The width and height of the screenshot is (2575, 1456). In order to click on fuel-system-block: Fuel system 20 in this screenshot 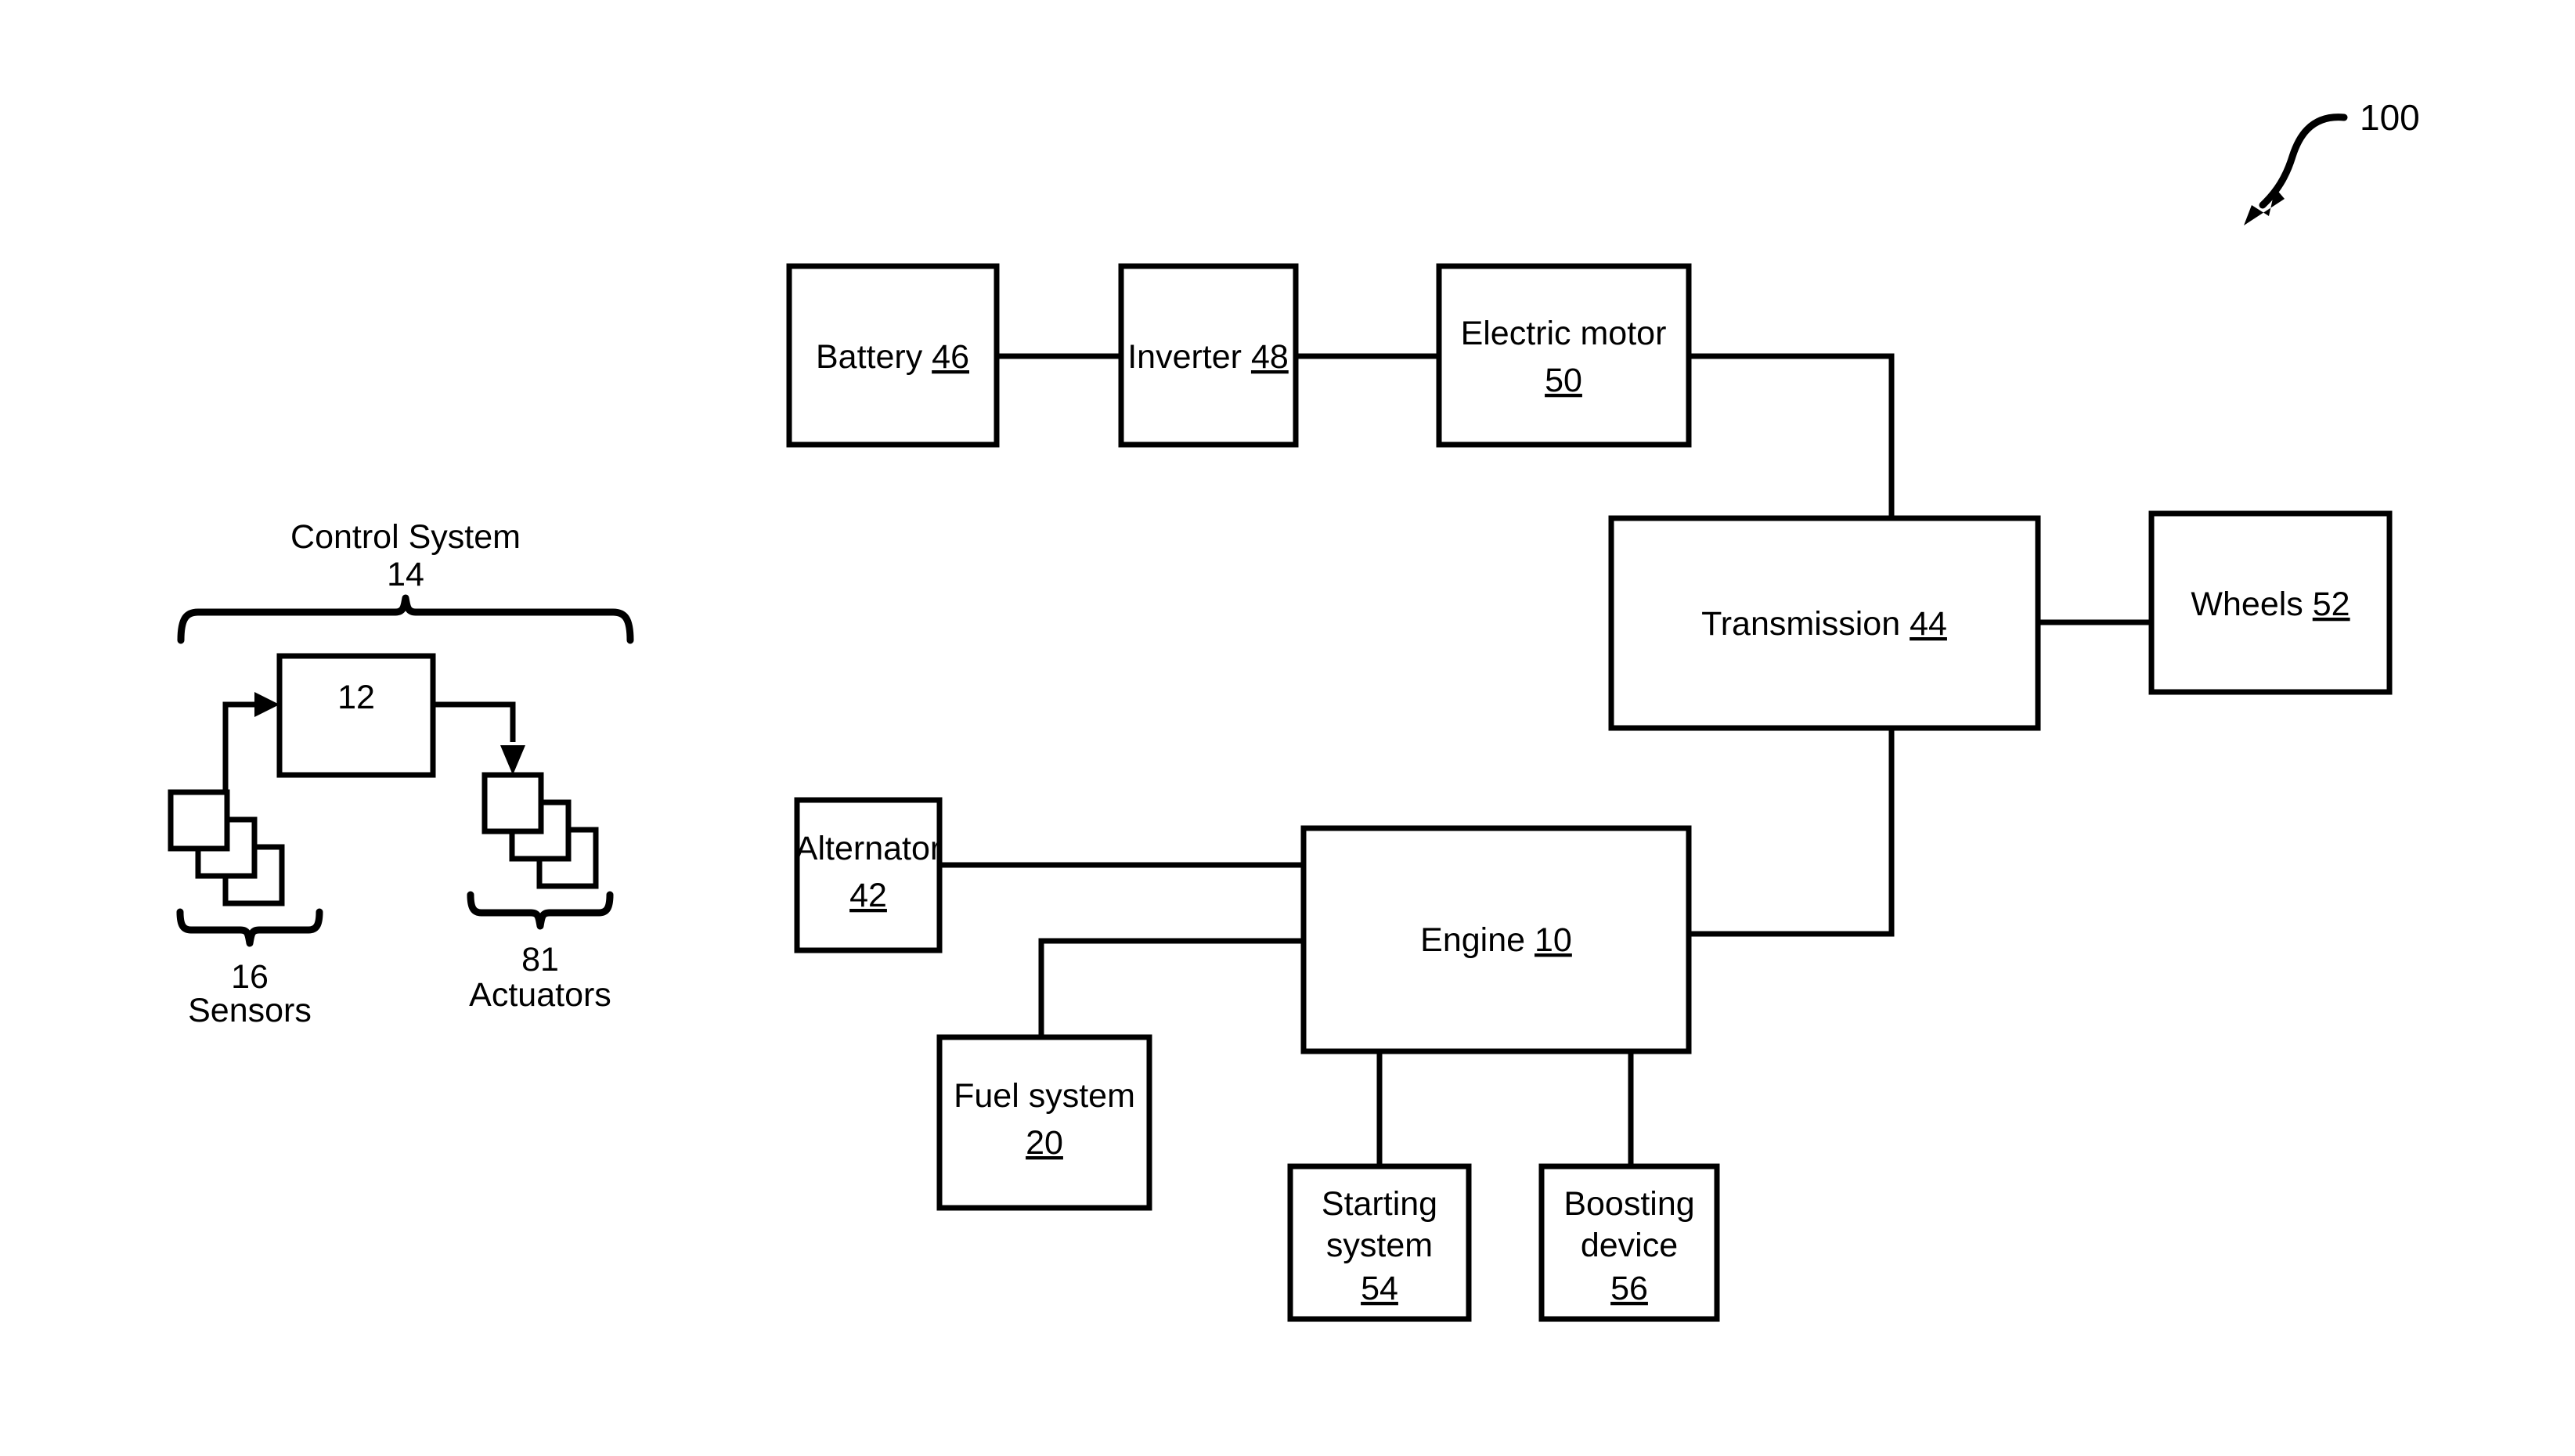, I will do `click(1044, 1122)`.